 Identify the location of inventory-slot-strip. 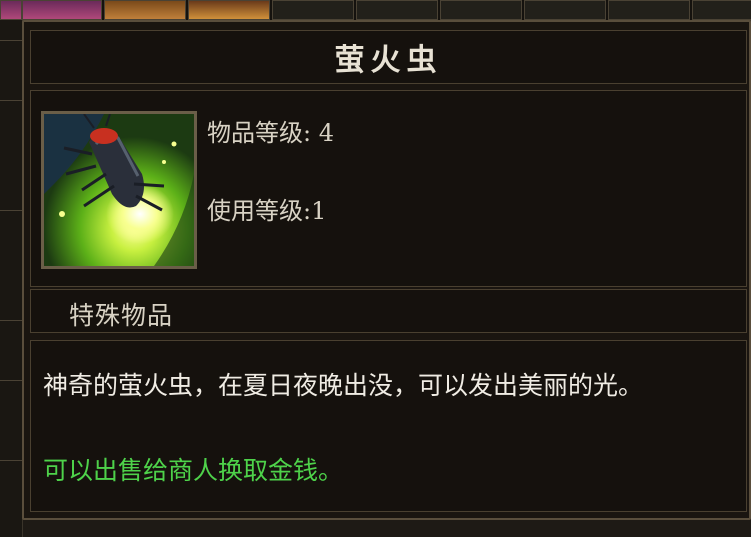
(375, 10).